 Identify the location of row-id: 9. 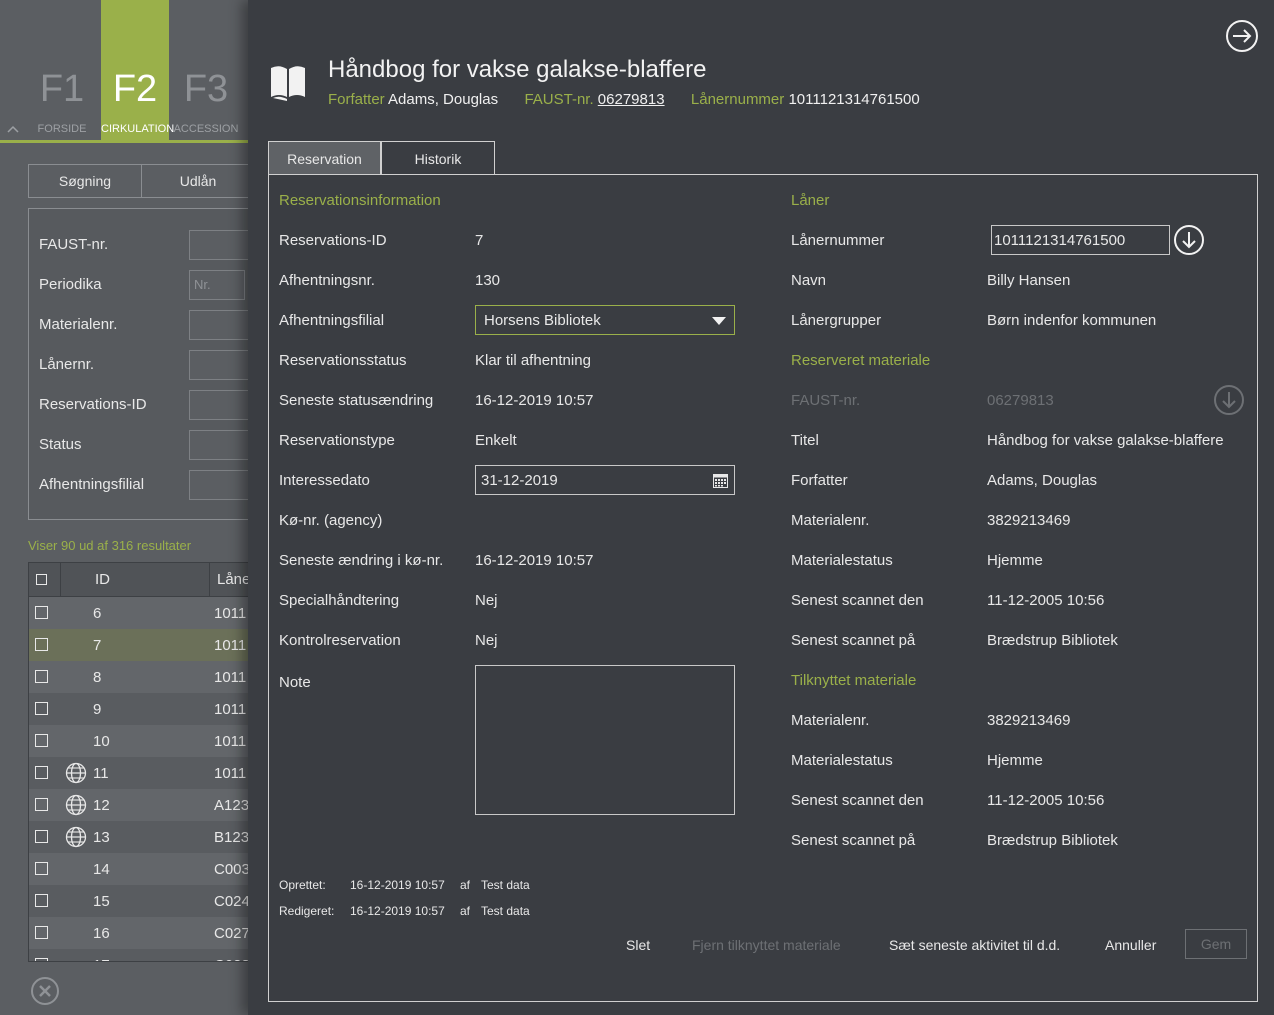
(97, 709).